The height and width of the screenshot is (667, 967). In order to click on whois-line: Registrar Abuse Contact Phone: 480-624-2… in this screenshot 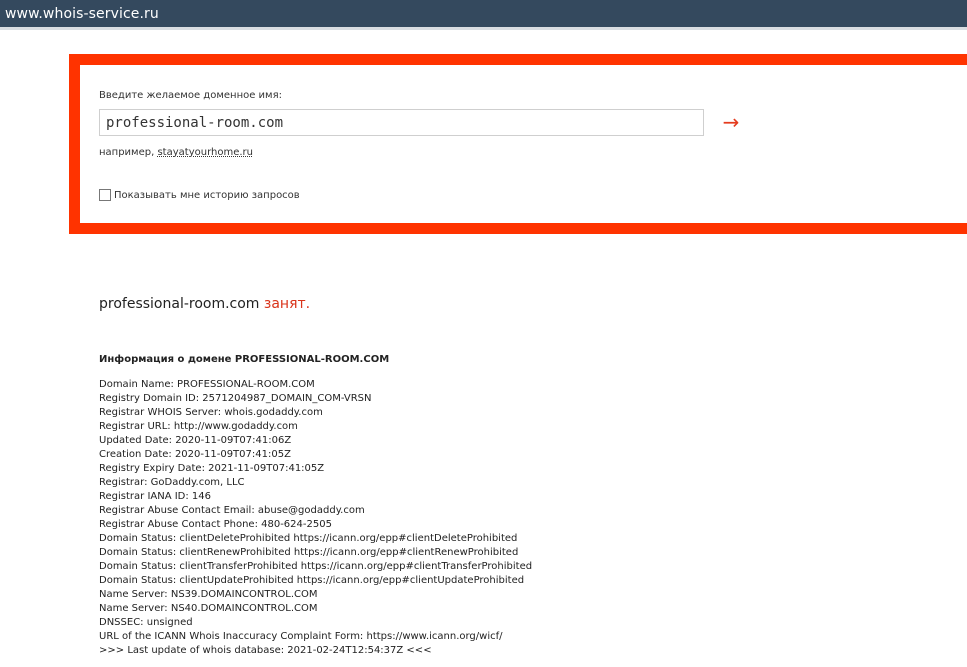, I will do `click(215, 524)`.